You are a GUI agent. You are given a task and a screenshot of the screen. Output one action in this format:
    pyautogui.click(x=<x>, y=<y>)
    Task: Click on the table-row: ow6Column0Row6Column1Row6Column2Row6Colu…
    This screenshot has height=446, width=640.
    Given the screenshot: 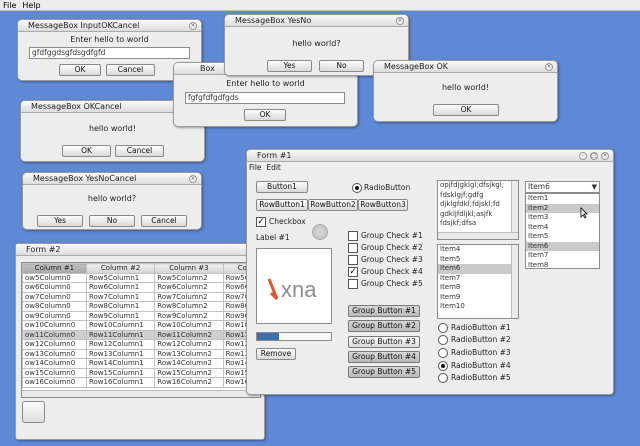 What is the action you would take?
    pyautogui.click(x=141, y=287)
    